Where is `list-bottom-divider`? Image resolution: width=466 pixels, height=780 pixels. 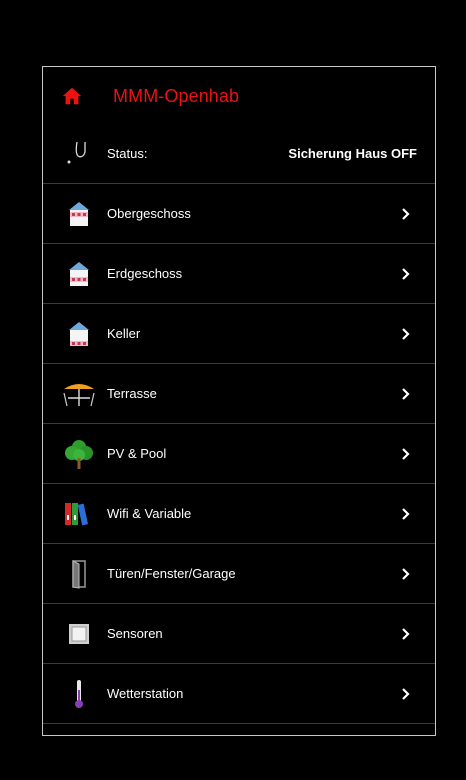
list-bottom-divider is located at coordinates (239, 723).